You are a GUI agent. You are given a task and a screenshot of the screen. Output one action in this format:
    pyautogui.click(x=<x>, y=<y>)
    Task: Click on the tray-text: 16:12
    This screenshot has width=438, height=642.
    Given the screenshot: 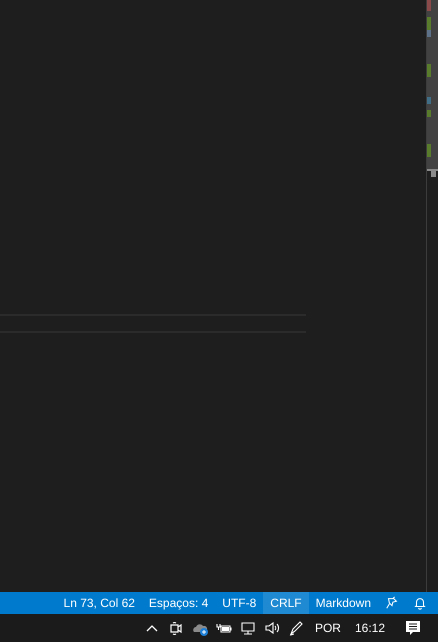 What is the action you would take?
    pyautogui.click(x=370, y=628)
    